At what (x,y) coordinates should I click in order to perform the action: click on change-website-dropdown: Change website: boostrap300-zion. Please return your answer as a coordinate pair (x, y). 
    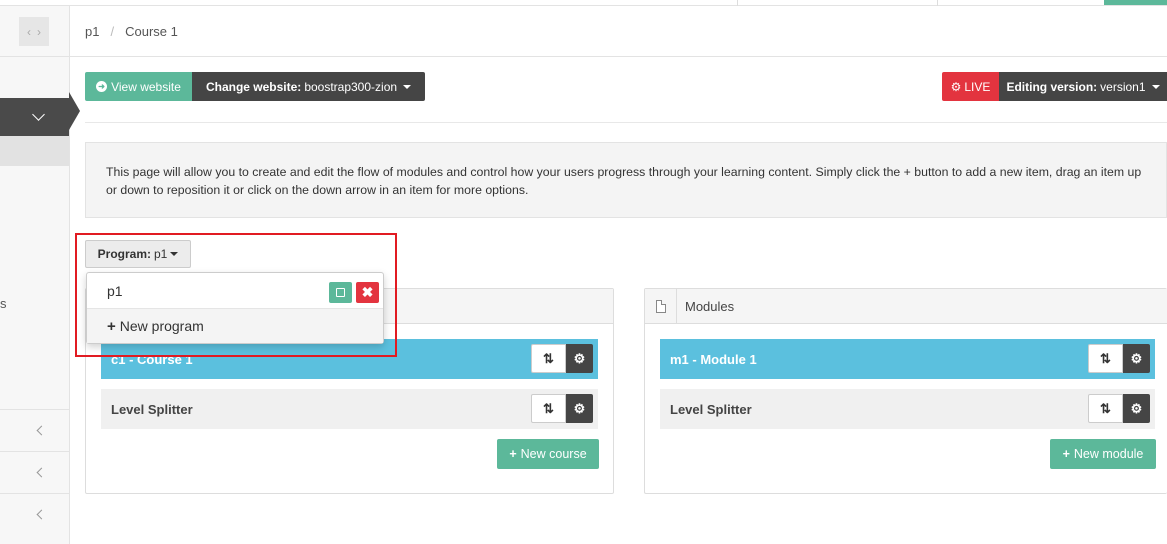
    Looking at the image, I should click on (308, 86).